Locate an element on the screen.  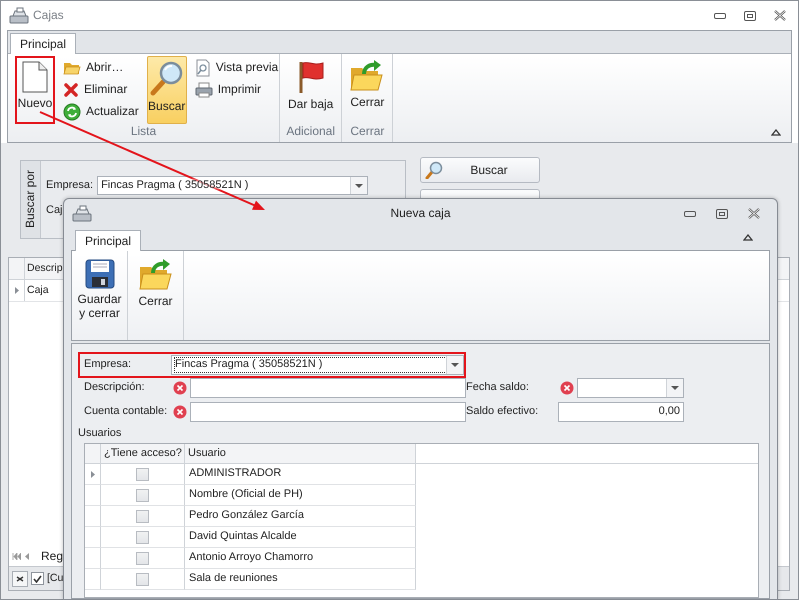
record-label: Reg is located at coordinates (52, 556).